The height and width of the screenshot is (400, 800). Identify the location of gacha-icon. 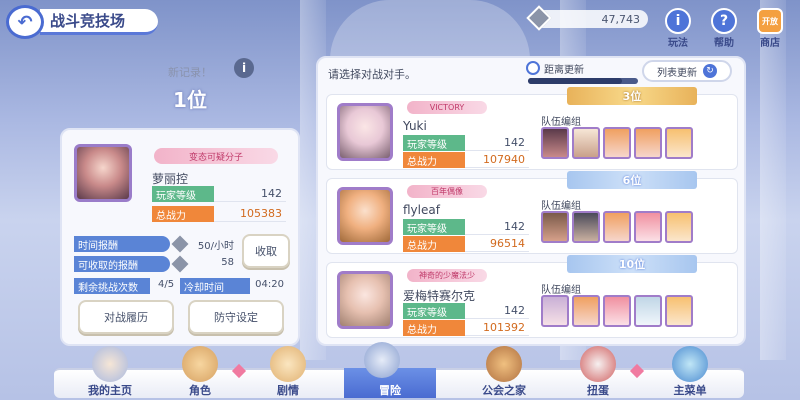
(598, 364).